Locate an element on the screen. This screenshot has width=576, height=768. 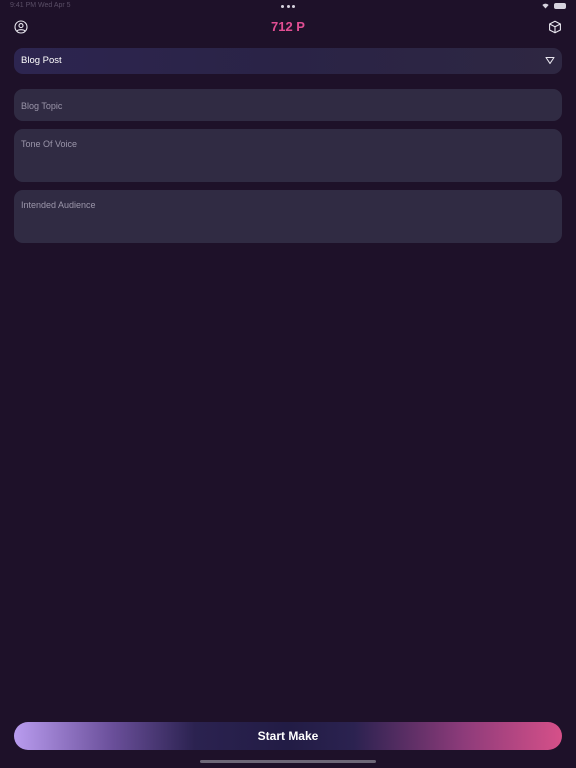
intended-audience-textarea is located at coordinates (288, 216).